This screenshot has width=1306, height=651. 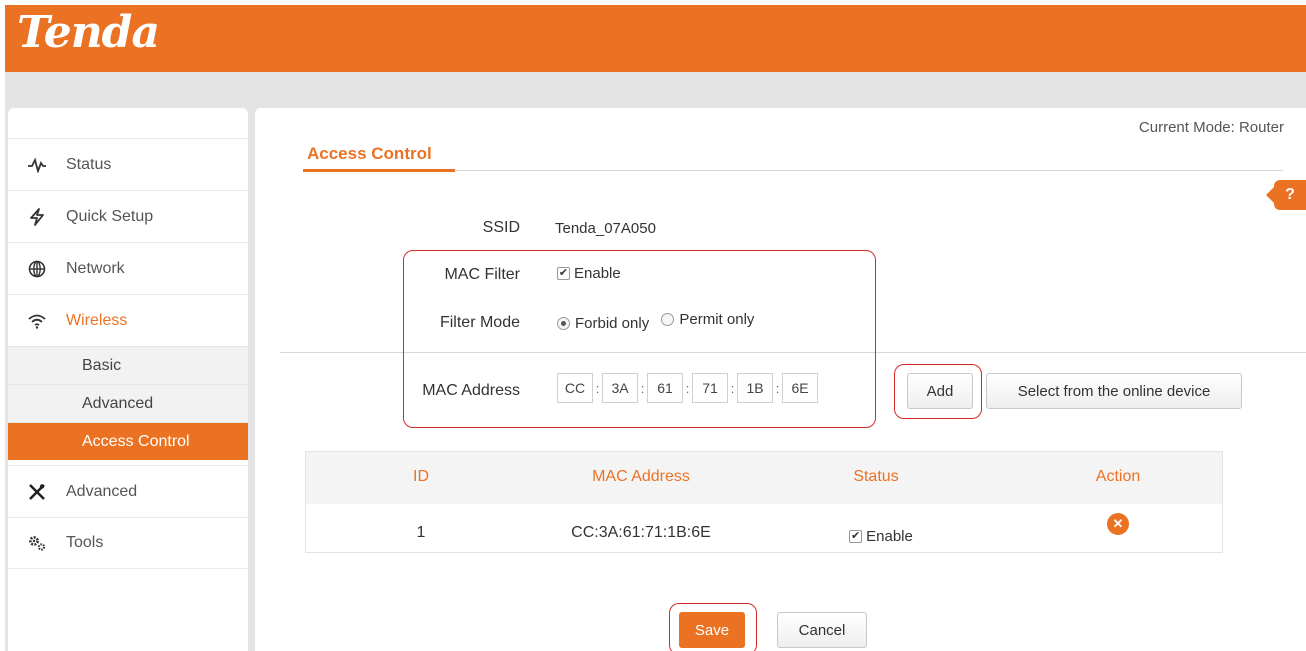 What do you see at coordinates (110, 216) in the screenshot?
I see `sidebar-item-label: Quick Setup` at bounding box center [110, 216].